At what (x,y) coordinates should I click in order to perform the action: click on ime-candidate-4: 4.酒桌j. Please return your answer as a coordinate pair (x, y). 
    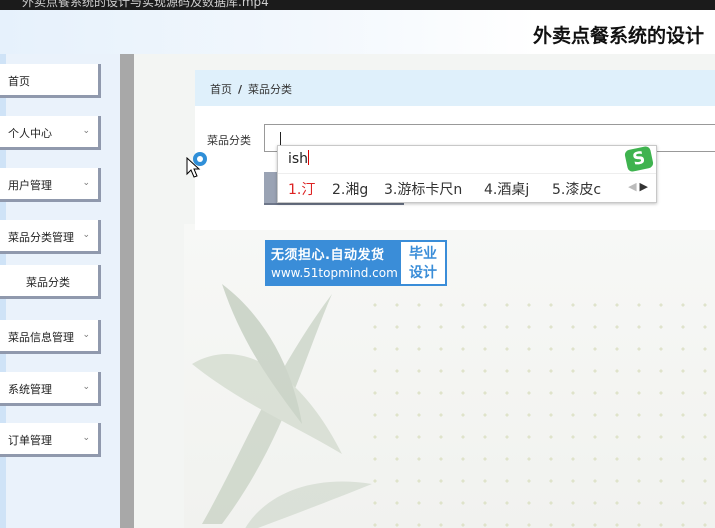
    Looking at the image, I should click on (506, 189).